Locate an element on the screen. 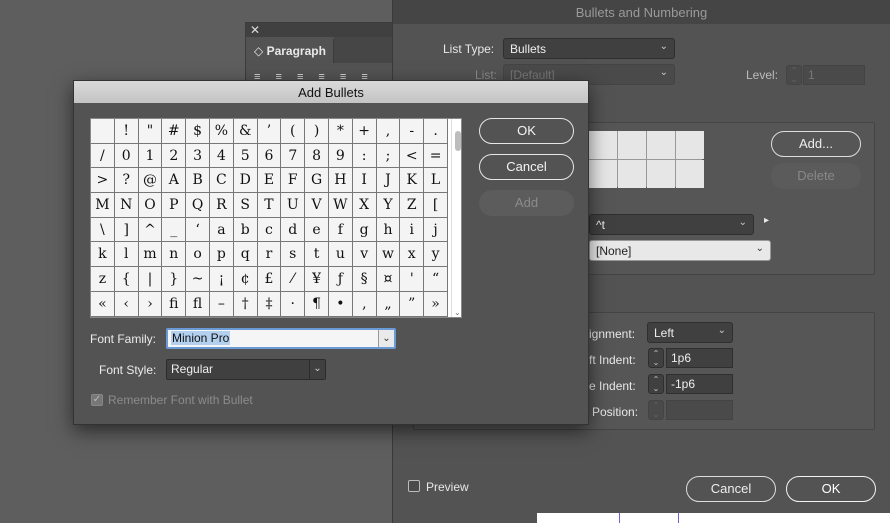  glyph-cell: = is located at coordinates (436, 156).